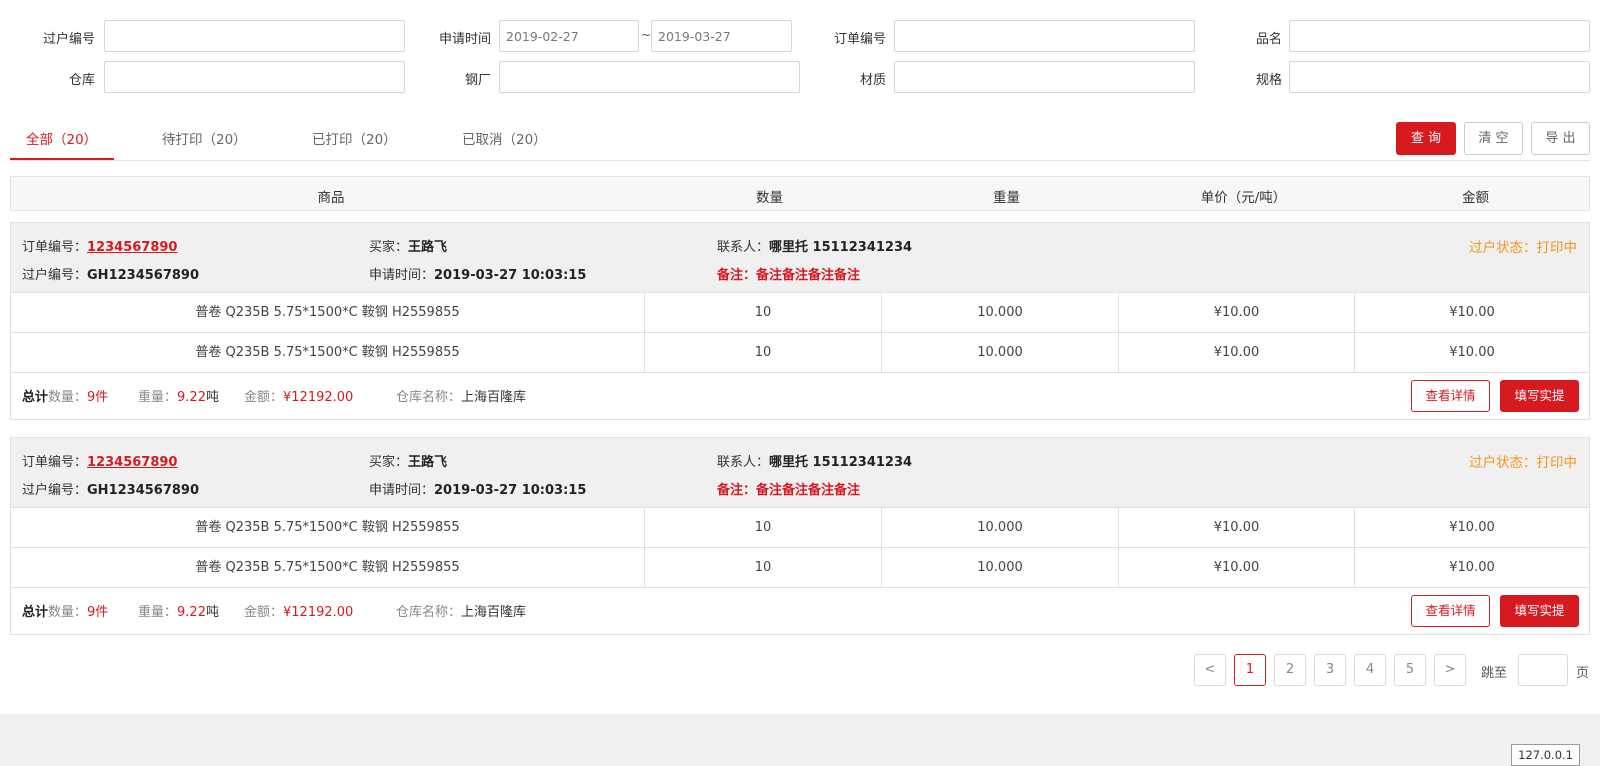  What do you see at coordinates (428, 247) in the screenshot?
I see `buyer-value: 王路飞` at bounding box center [428, 247].